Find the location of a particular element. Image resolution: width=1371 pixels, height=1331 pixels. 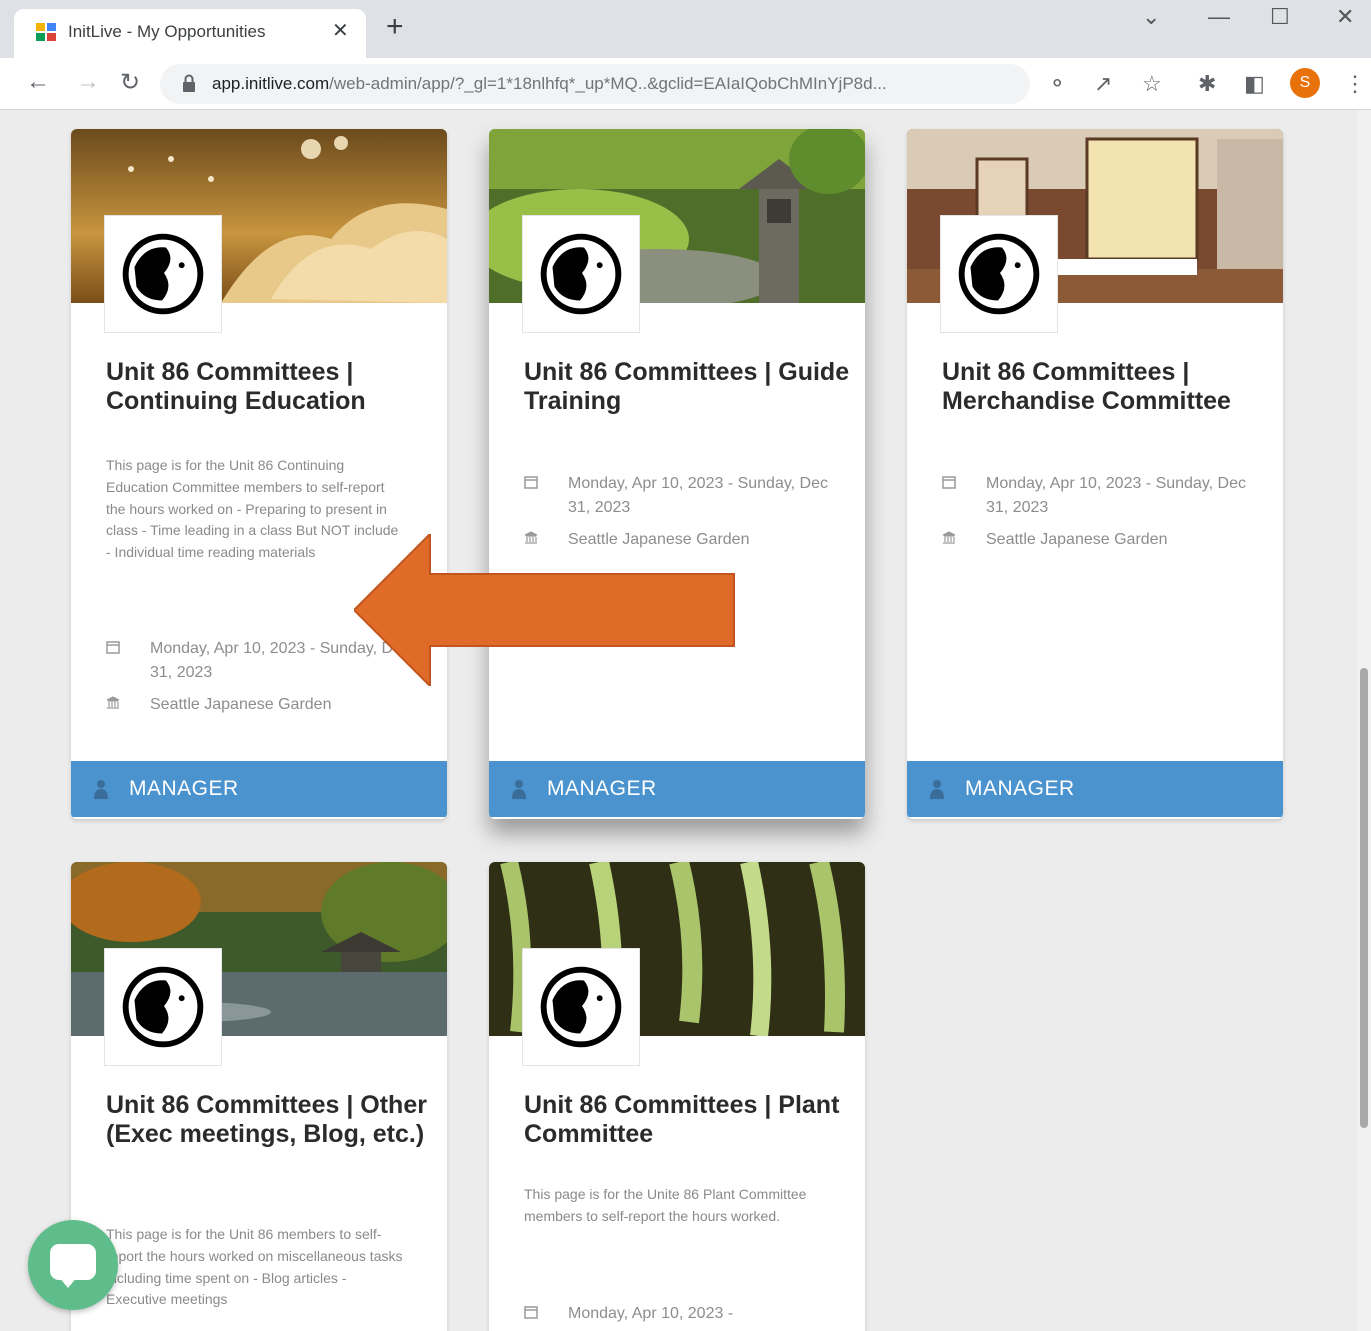

tab-title: InitLive - My Opportunities is located at coordinates (167, 31).